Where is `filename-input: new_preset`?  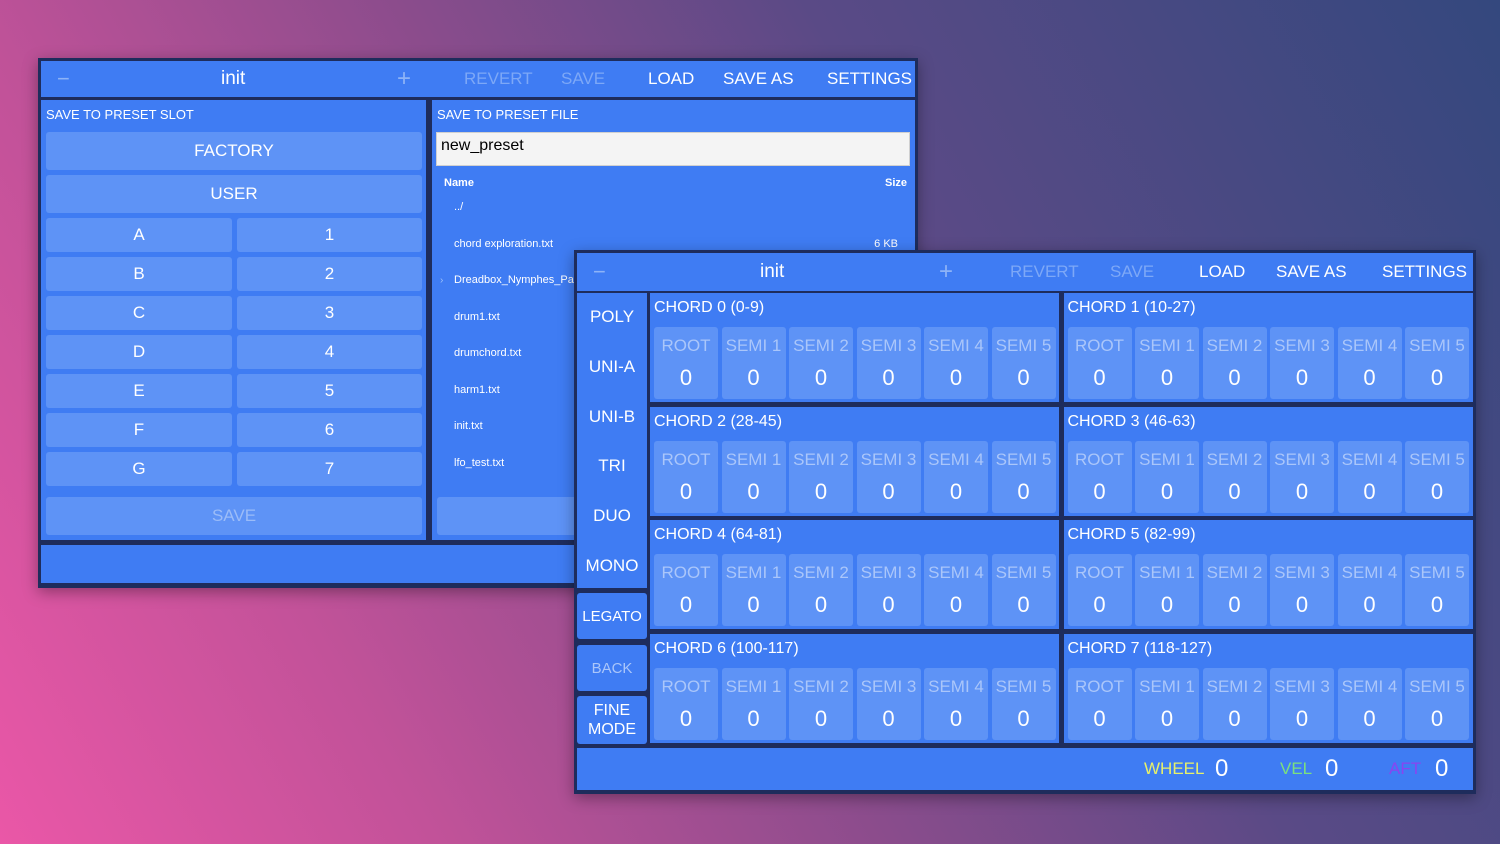 filename-input: new_preset is located at coordinates (673, 149).